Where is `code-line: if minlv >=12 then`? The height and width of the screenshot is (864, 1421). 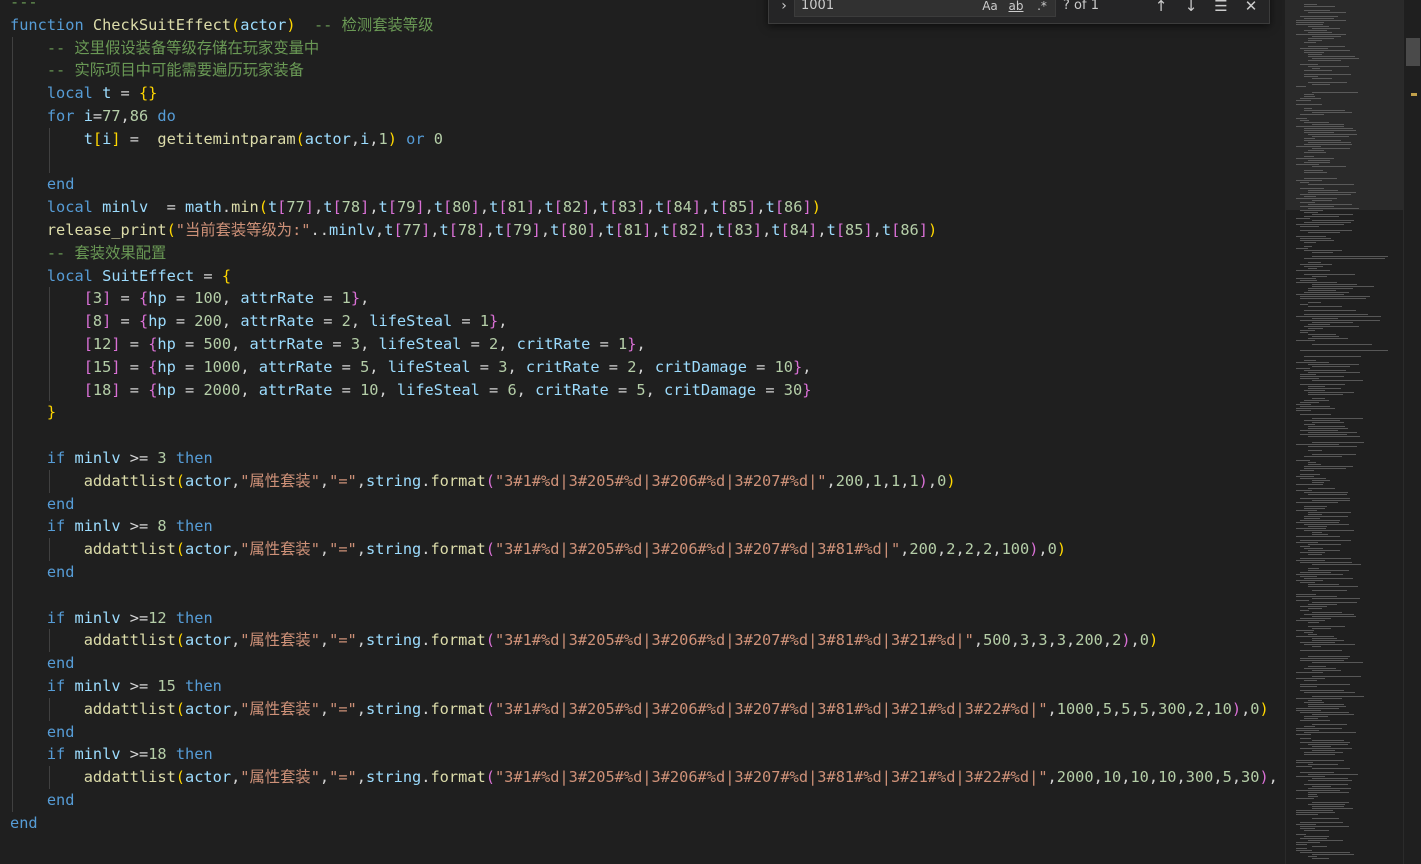
code-line: if minlv >=12 then is located at coordinates (644, 618).